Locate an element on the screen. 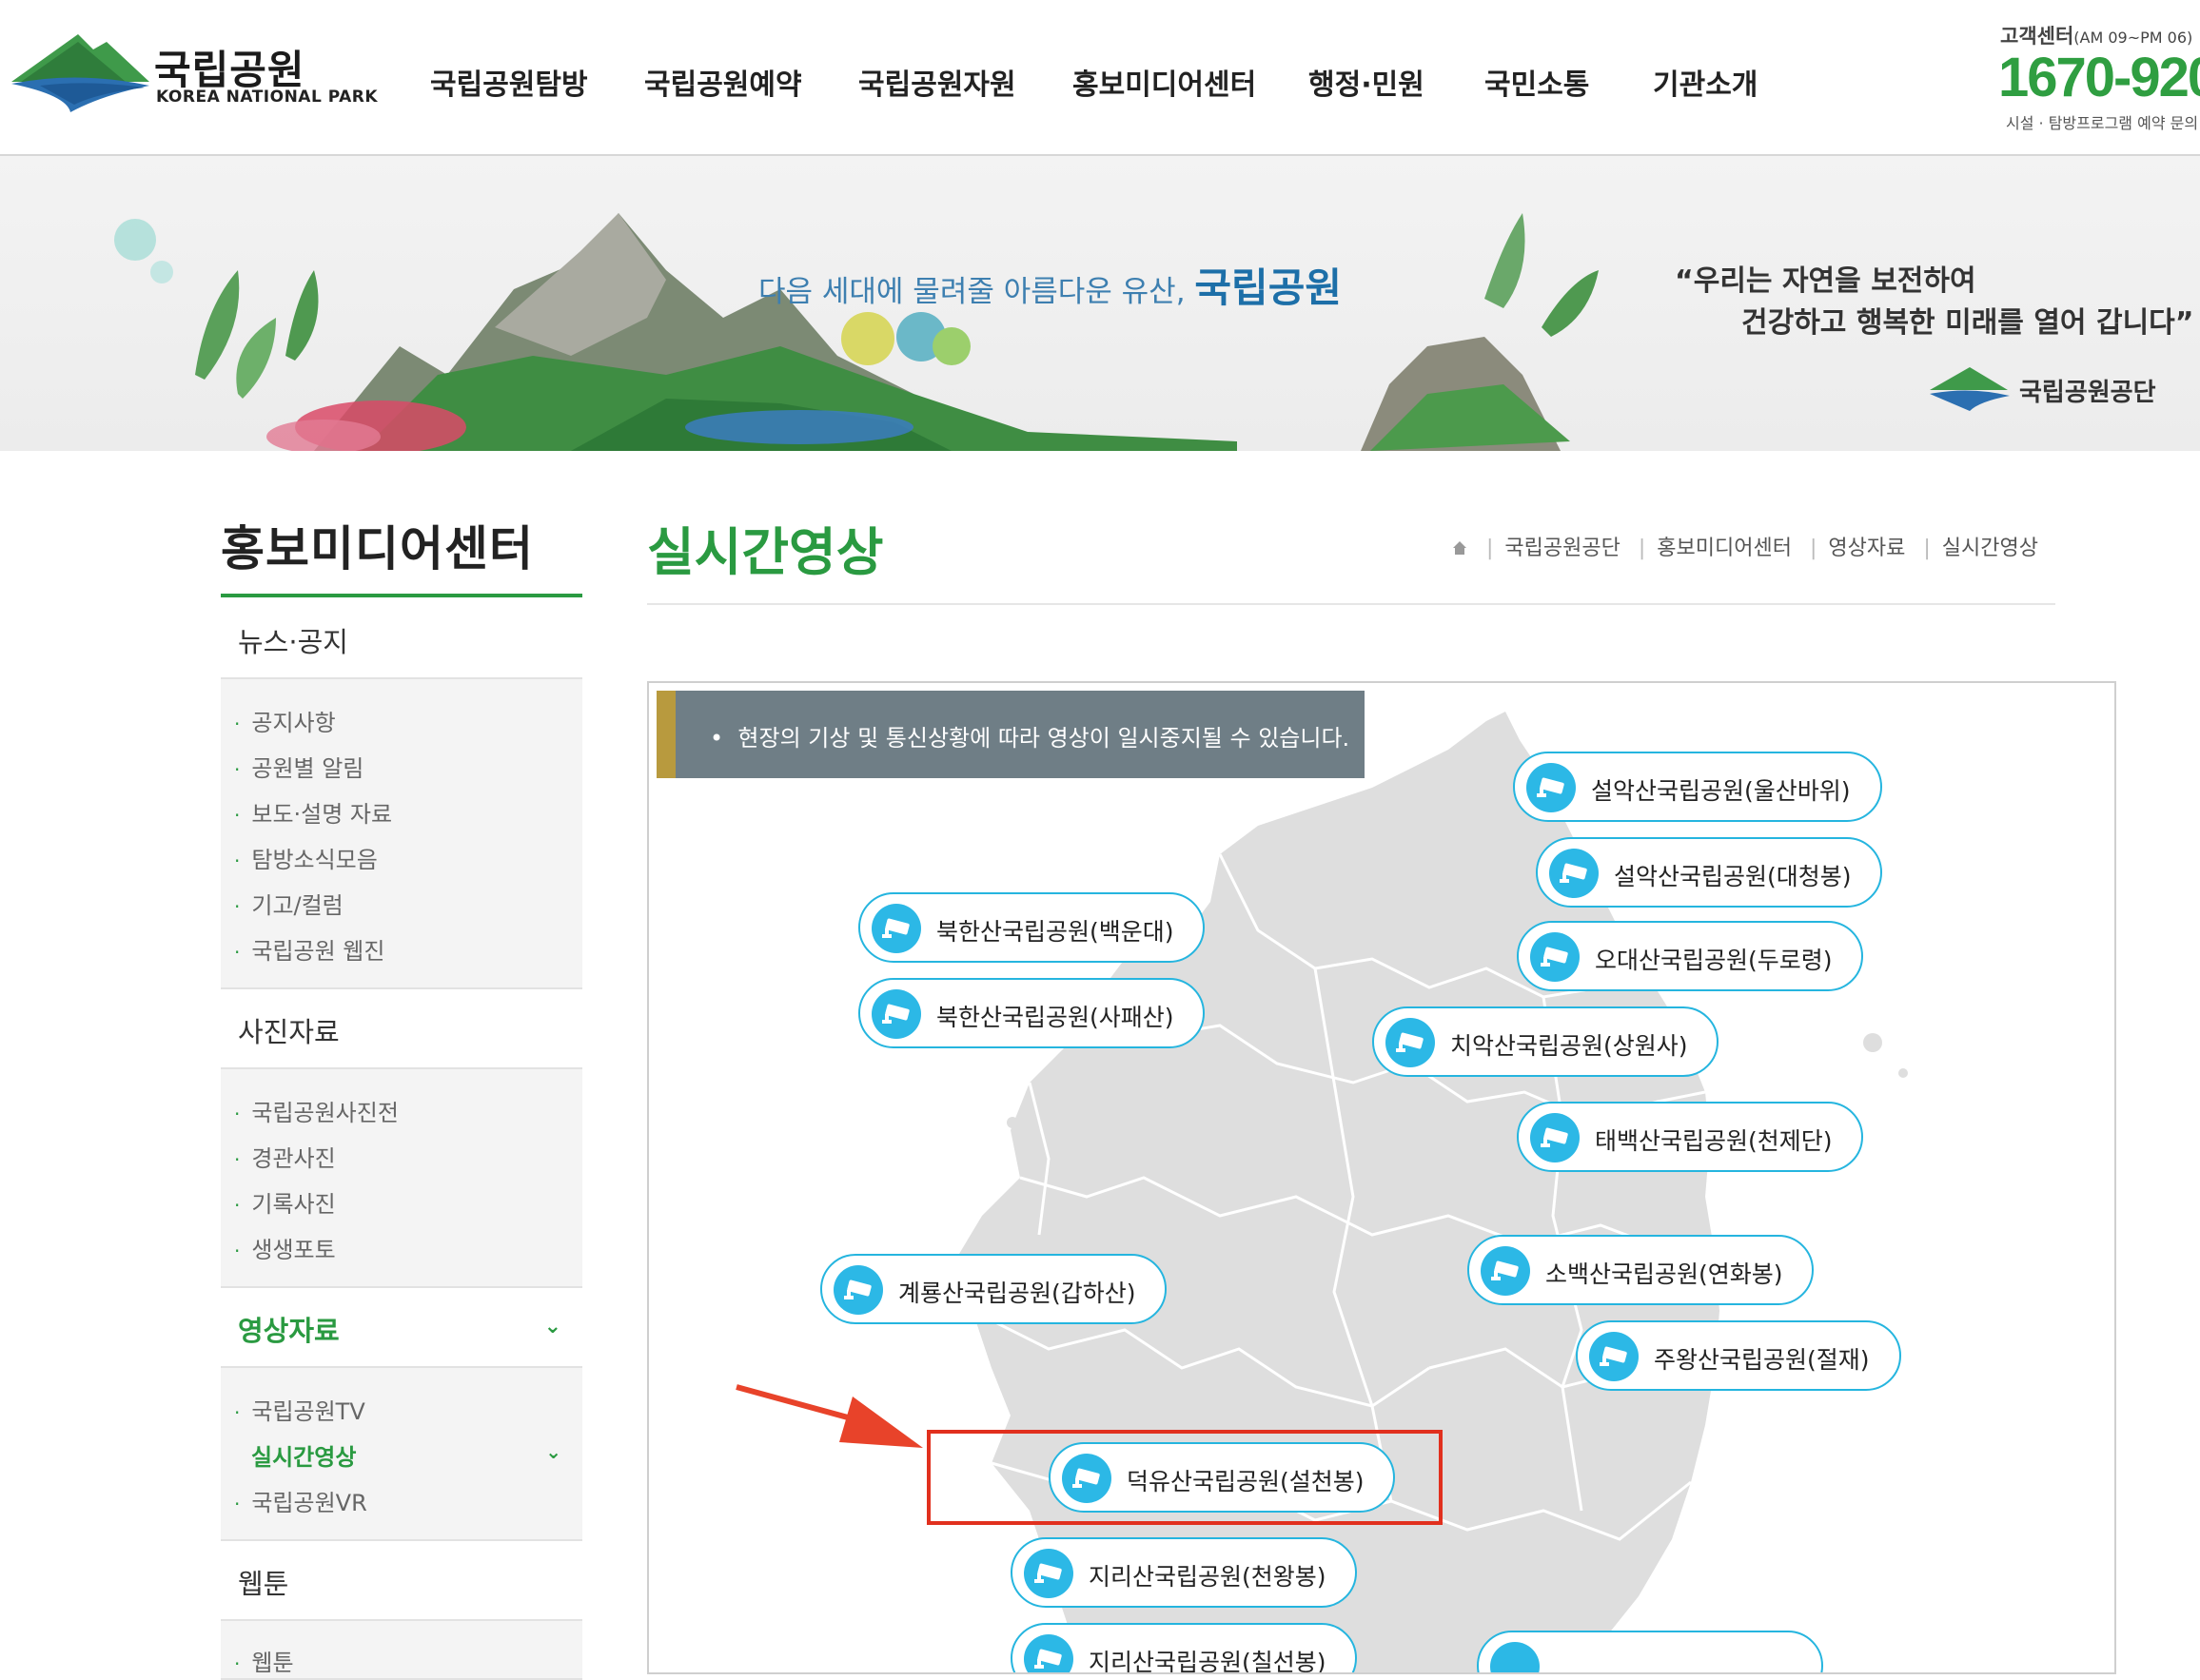 Image resolution: width=2200 pixels, height=1680 pixels. park-cam-sobaeksan-yeonhwabong: 소백산국립공원(연화봉) is located at coordinates (1641, 1270).